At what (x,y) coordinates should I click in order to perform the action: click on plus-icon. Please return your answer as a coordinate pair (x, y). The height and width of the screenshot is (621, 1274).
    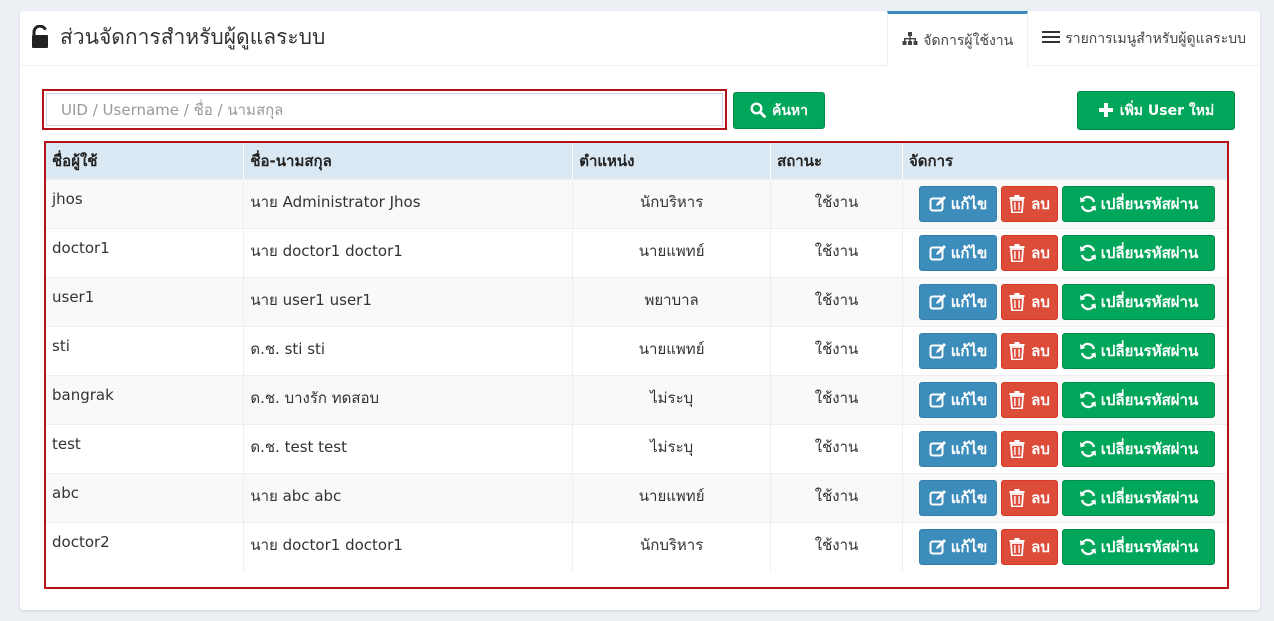
    Looking at the image, I should click on (1107, 111).